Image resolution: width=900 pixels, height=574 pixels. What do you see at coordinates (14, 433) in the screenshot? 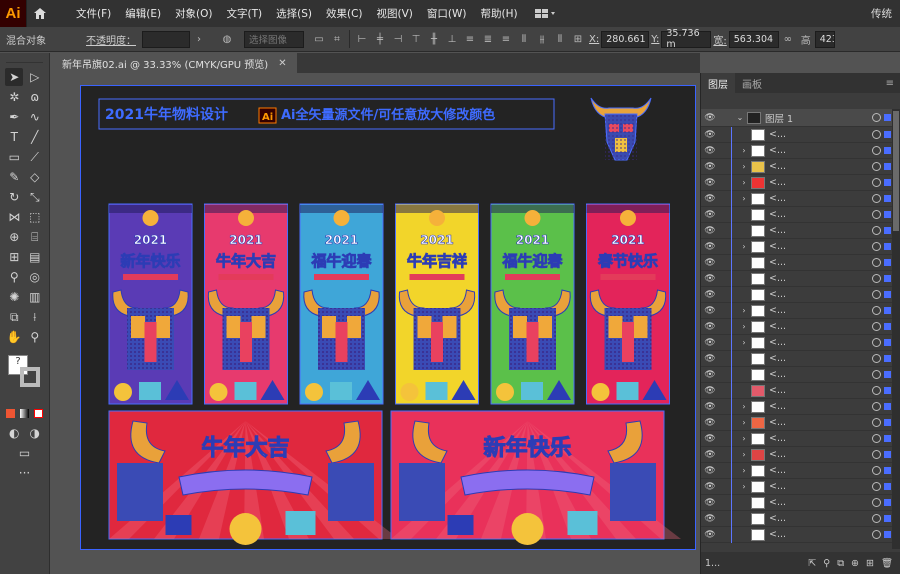
I see `draw-mode-icon: ◐` at bounding box center [14, 433].